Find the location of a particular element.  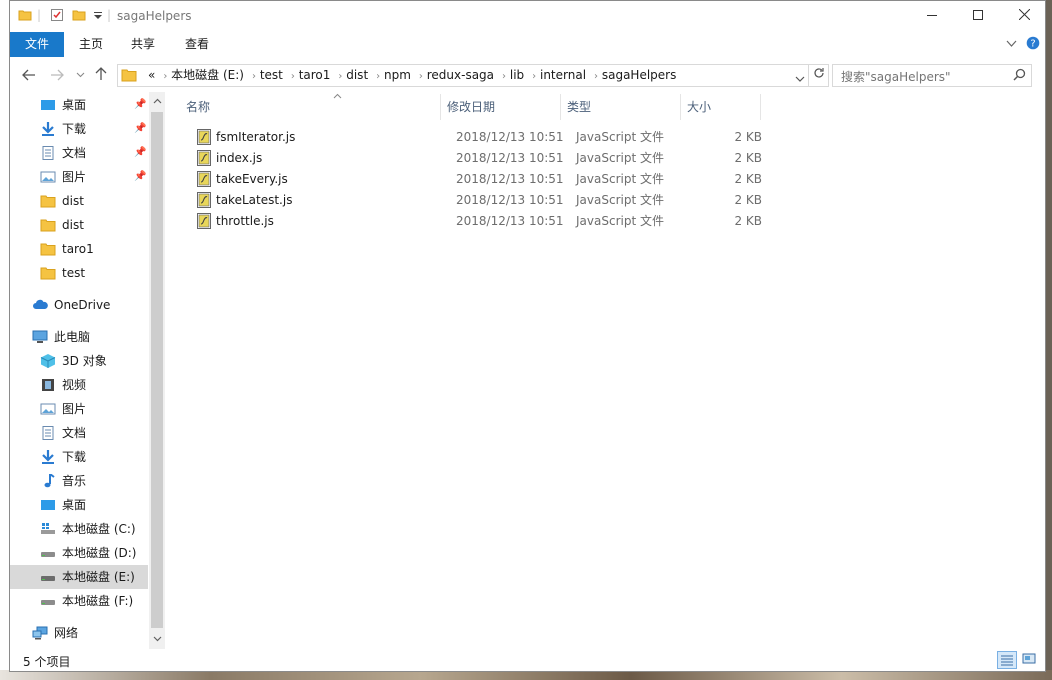

tab-home: 主页 is located at coordinates (91, 44).